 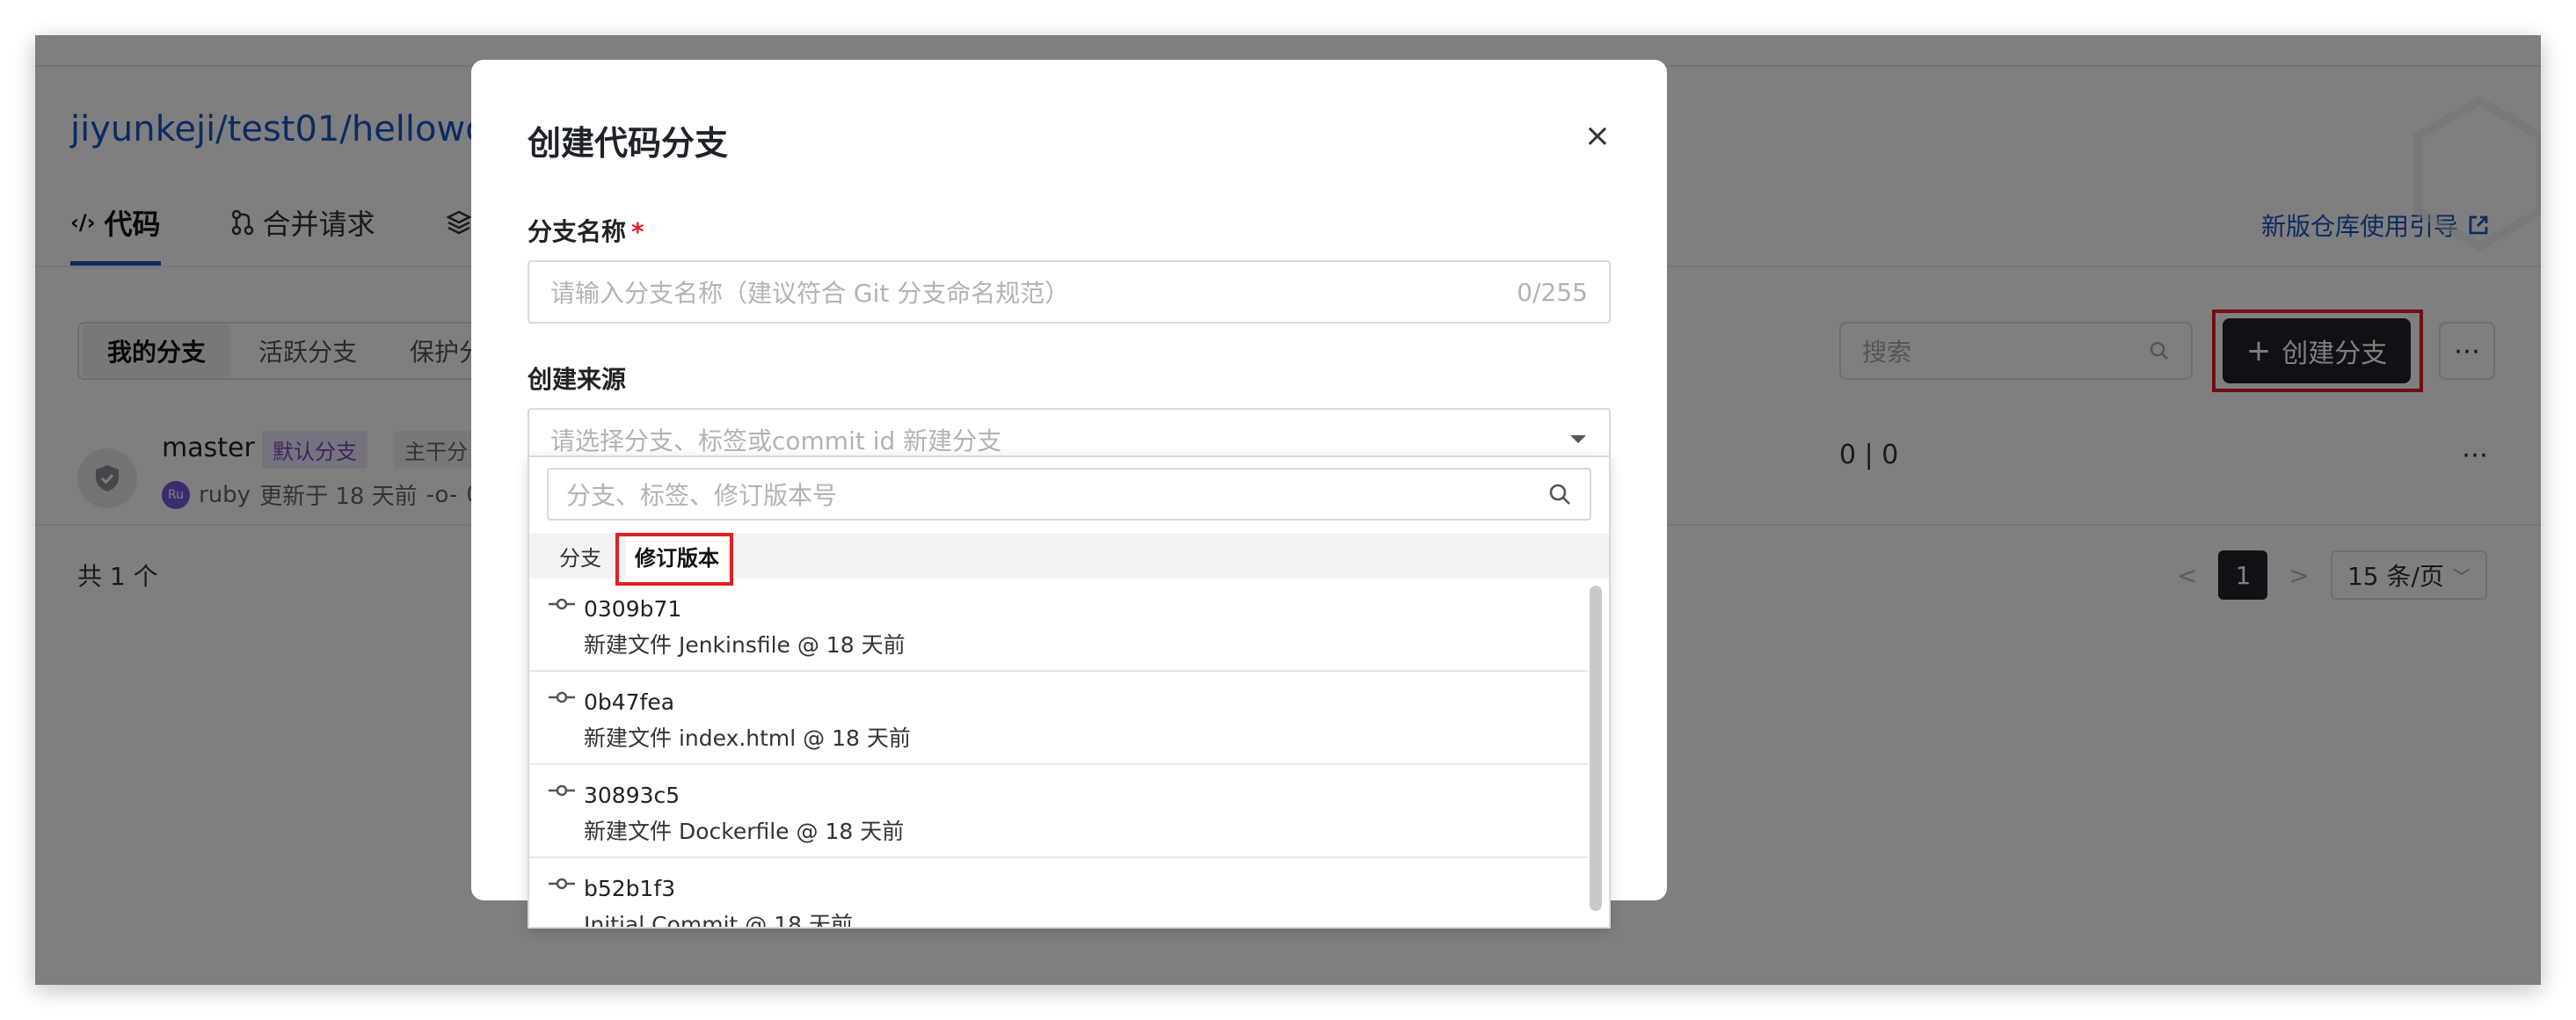 I want to click on branch-name-placeholder: 请输入分支名称（建议符合 Git 分支命名规范）, so click(x=810, y=293).